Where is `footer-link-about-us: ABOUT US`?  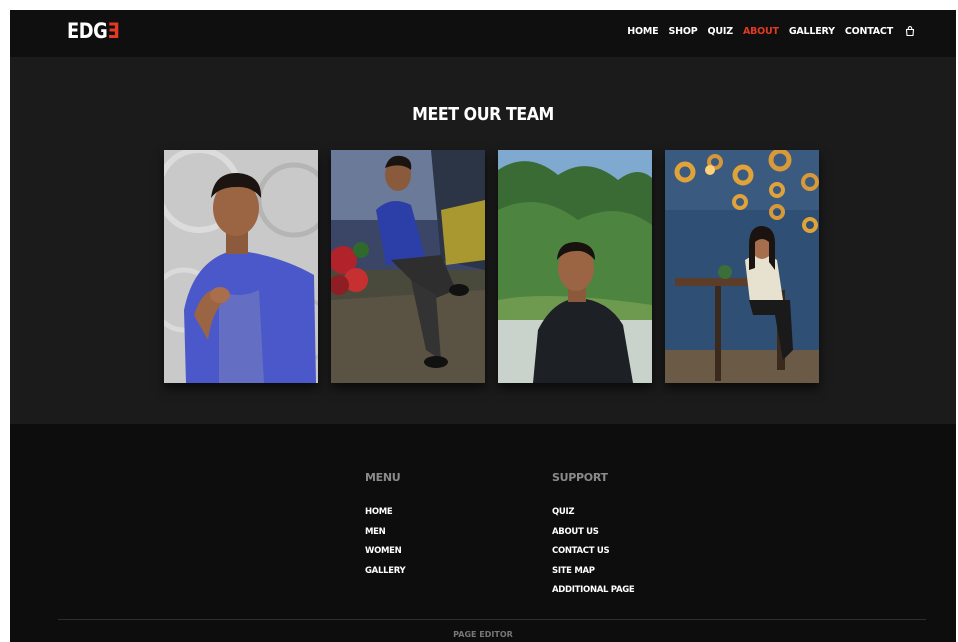 footer-link-about-us: ABOUT US is located at coordinates (593, 537).